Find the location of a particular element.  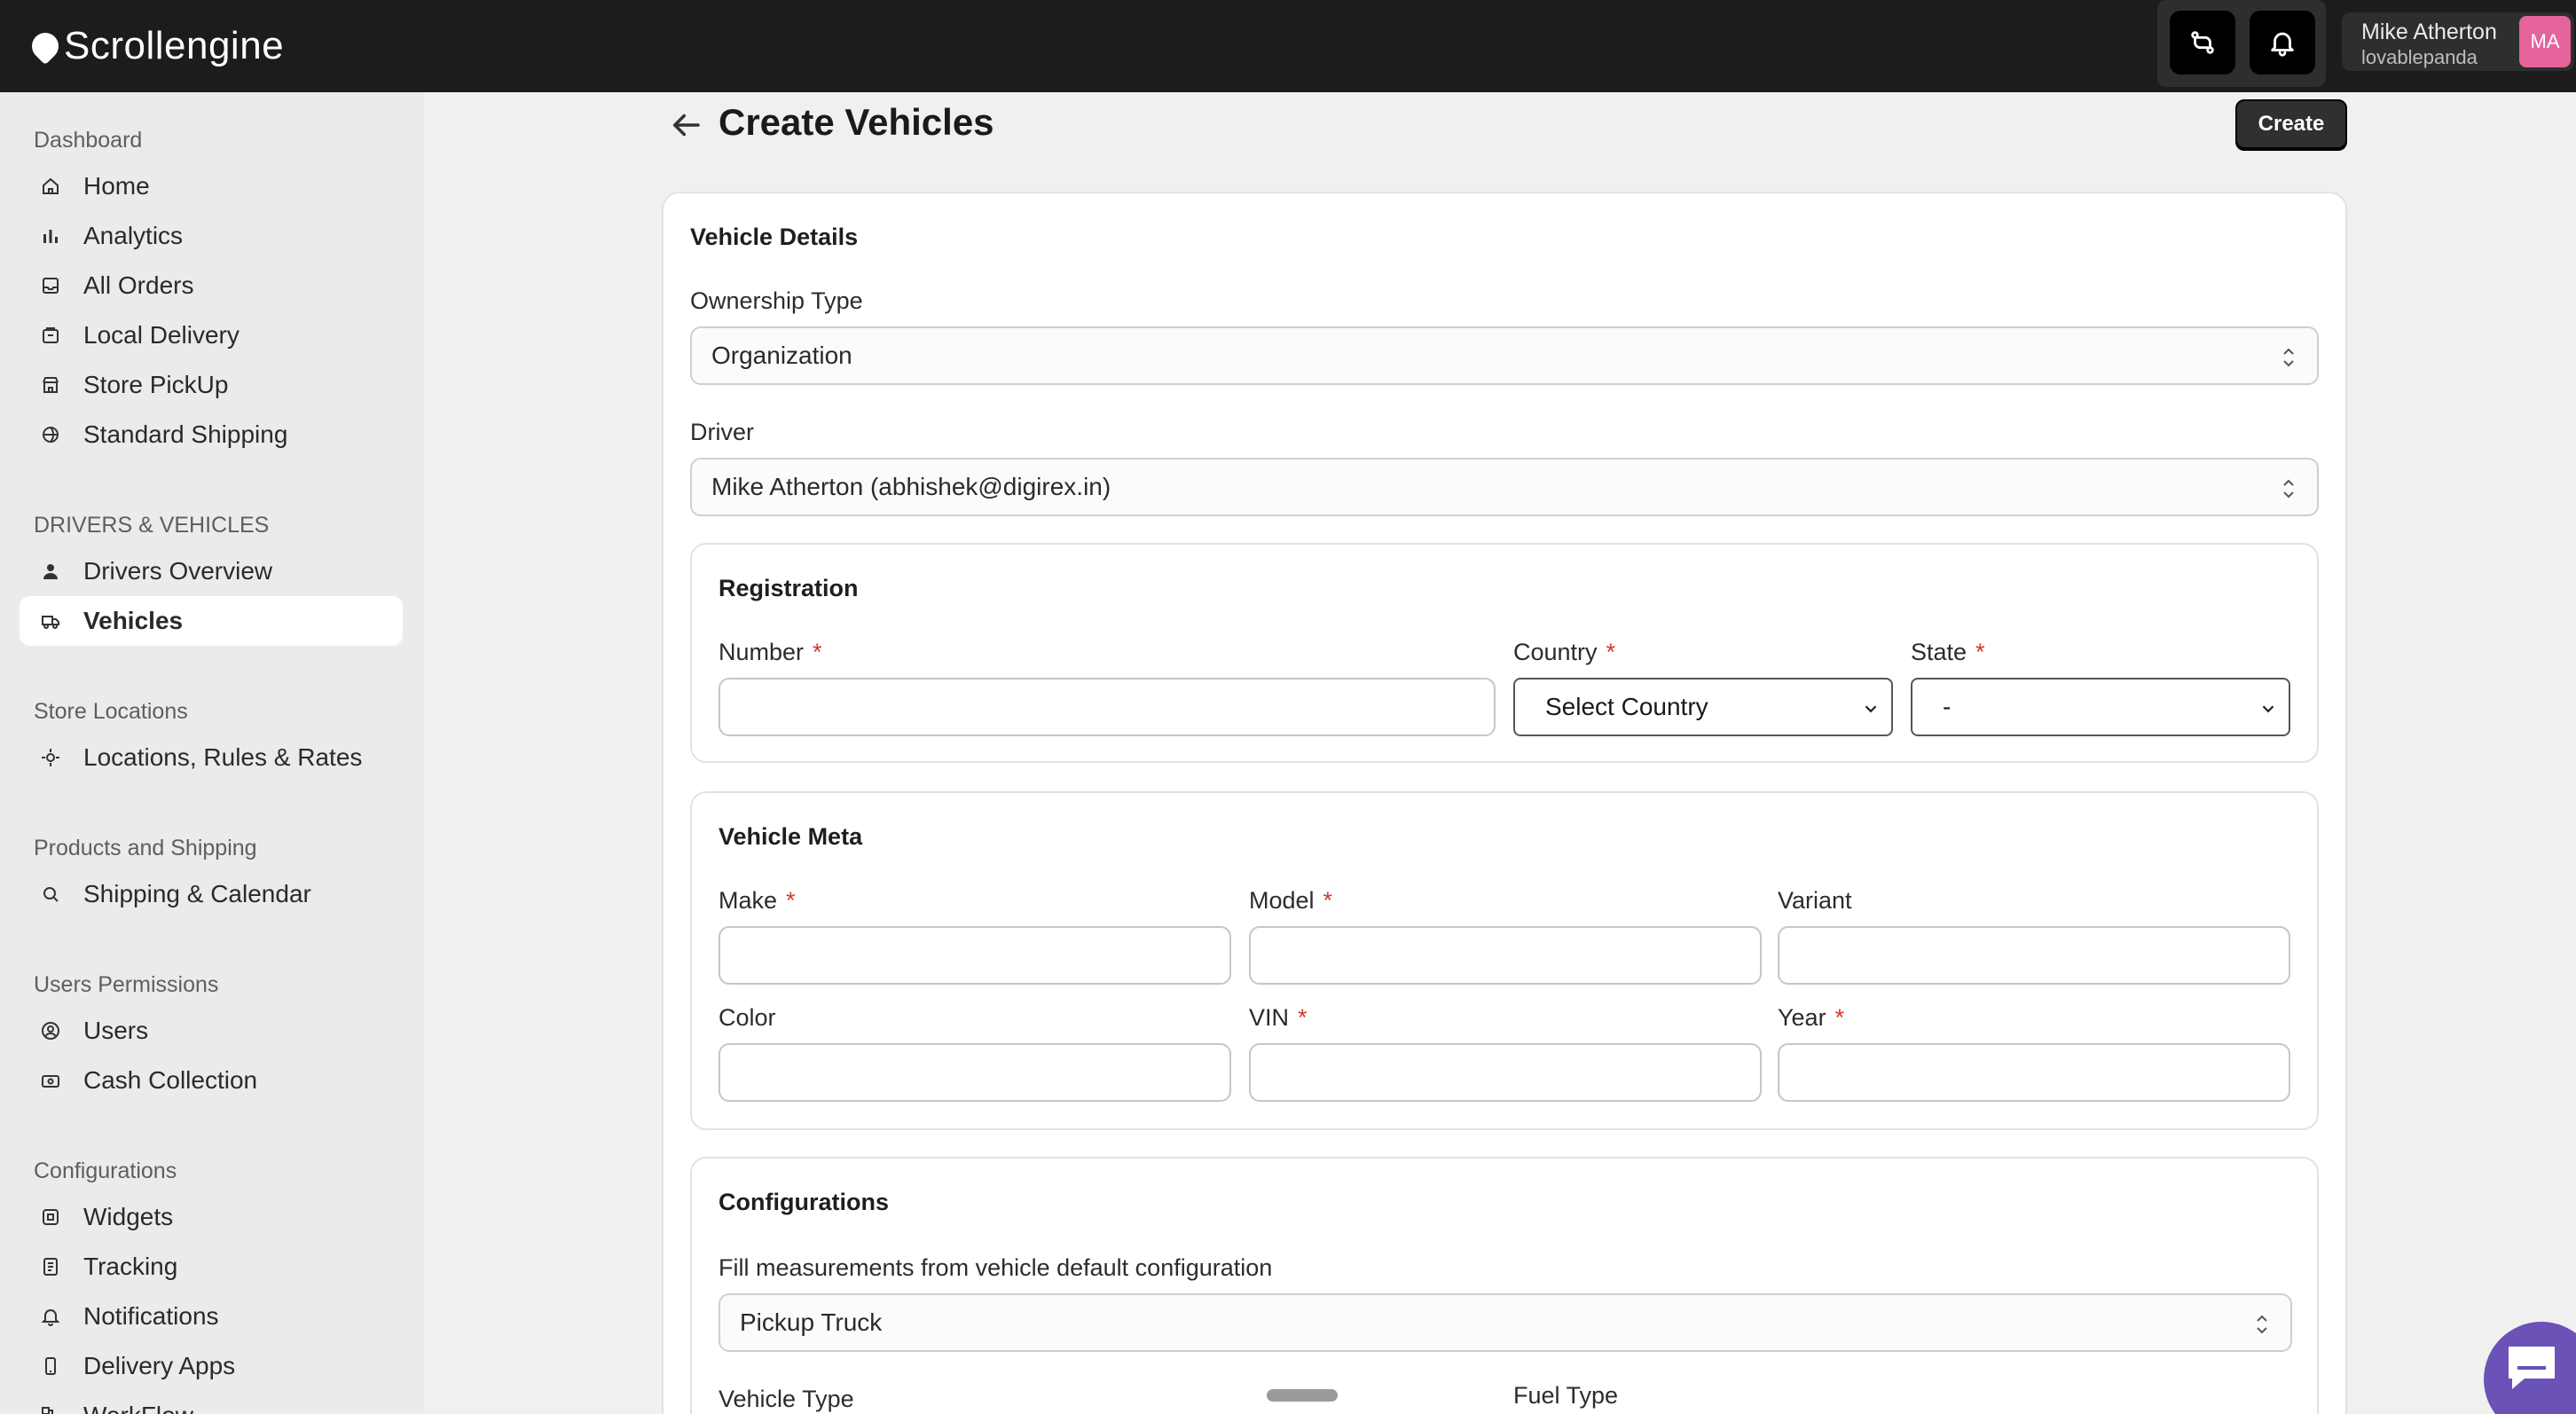

sidebar-item-cash-collection: Cash Collection is located at coordinates (211, 1080).